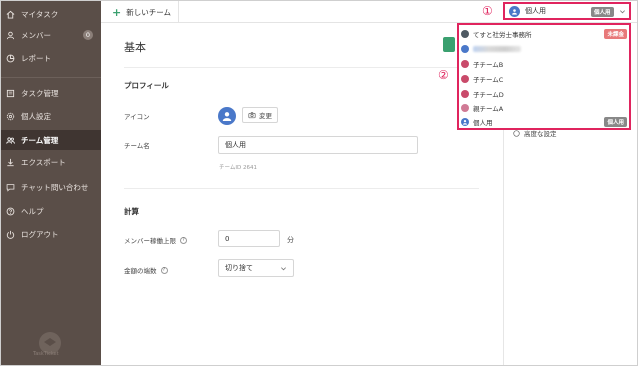 This screenshot has width=638, height=366. Describe the element at coordinates (483, 123) in the screenshot. I see `dropdown-item-label: 個人用` at that location.